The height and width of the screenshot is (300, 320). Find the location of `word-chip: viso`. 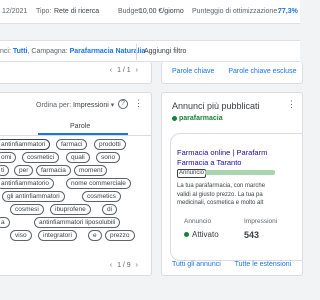

word-chip: viso is located at coordinates (21, 235).